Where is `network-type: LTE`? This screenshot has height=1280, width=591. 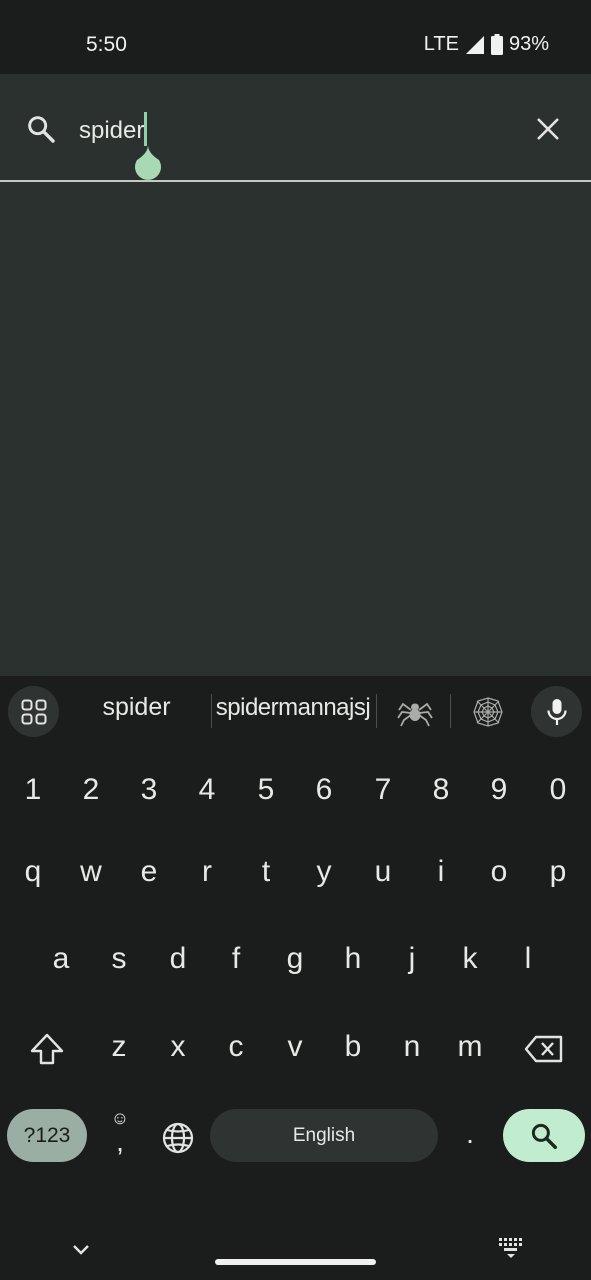
network-type: LTE is located at coordinates (441, 44).